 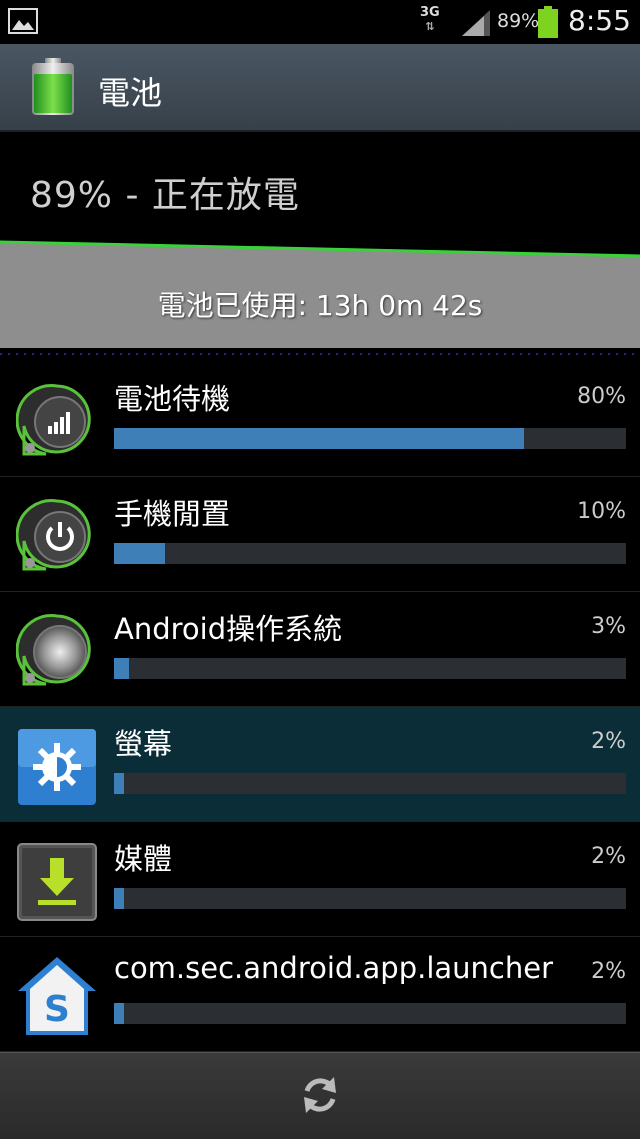 What do you see at coordinates (601, 511) in the screenshot?
I see `item-pct: 10%` at bounding box center [601, 511].